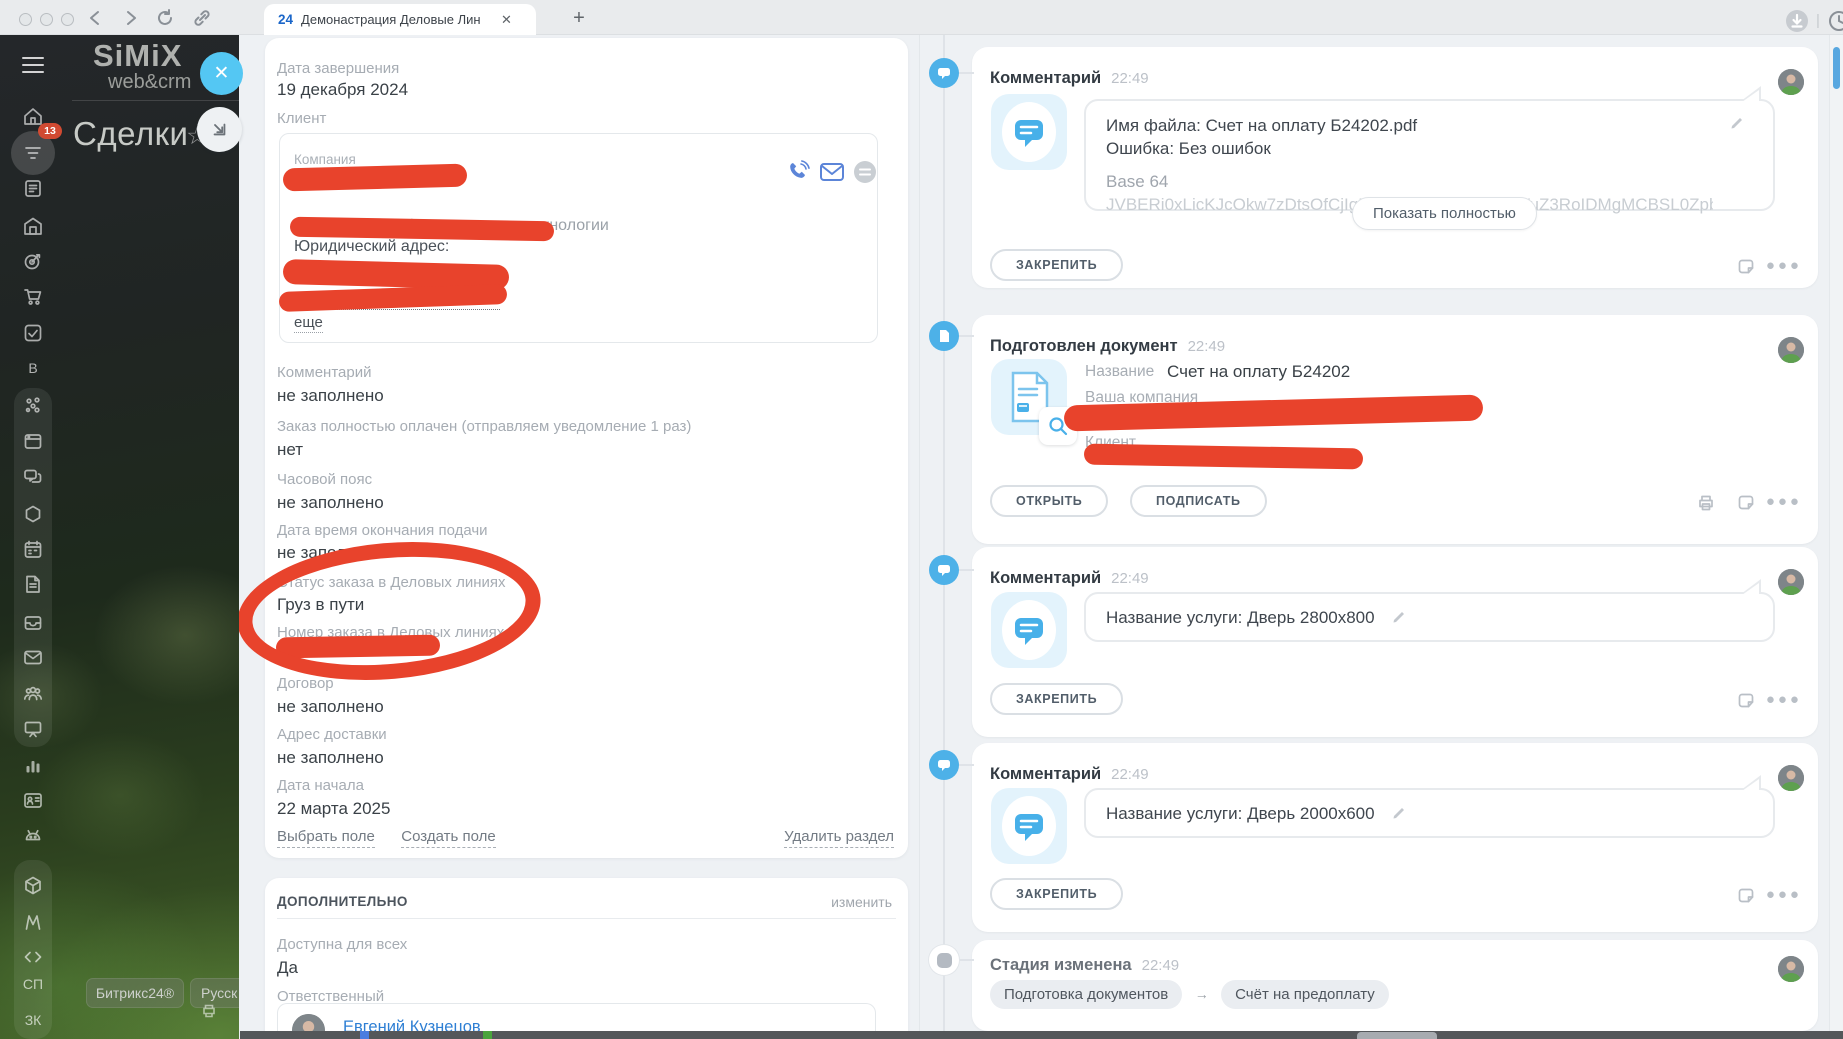 The width and height of the screenshot is (1843, 1039). Describe the element at coordinates (131, 133) in the screenshot. I see `page-title: Сделки` at that location.